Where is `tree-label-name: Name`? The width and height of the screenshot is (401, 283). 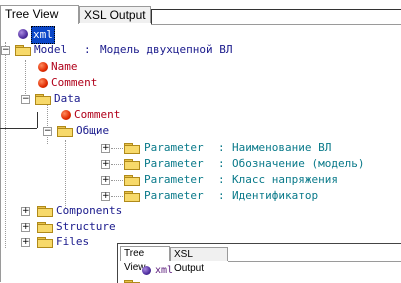 tree-label-name: Name is located at coordinates (64, 66).